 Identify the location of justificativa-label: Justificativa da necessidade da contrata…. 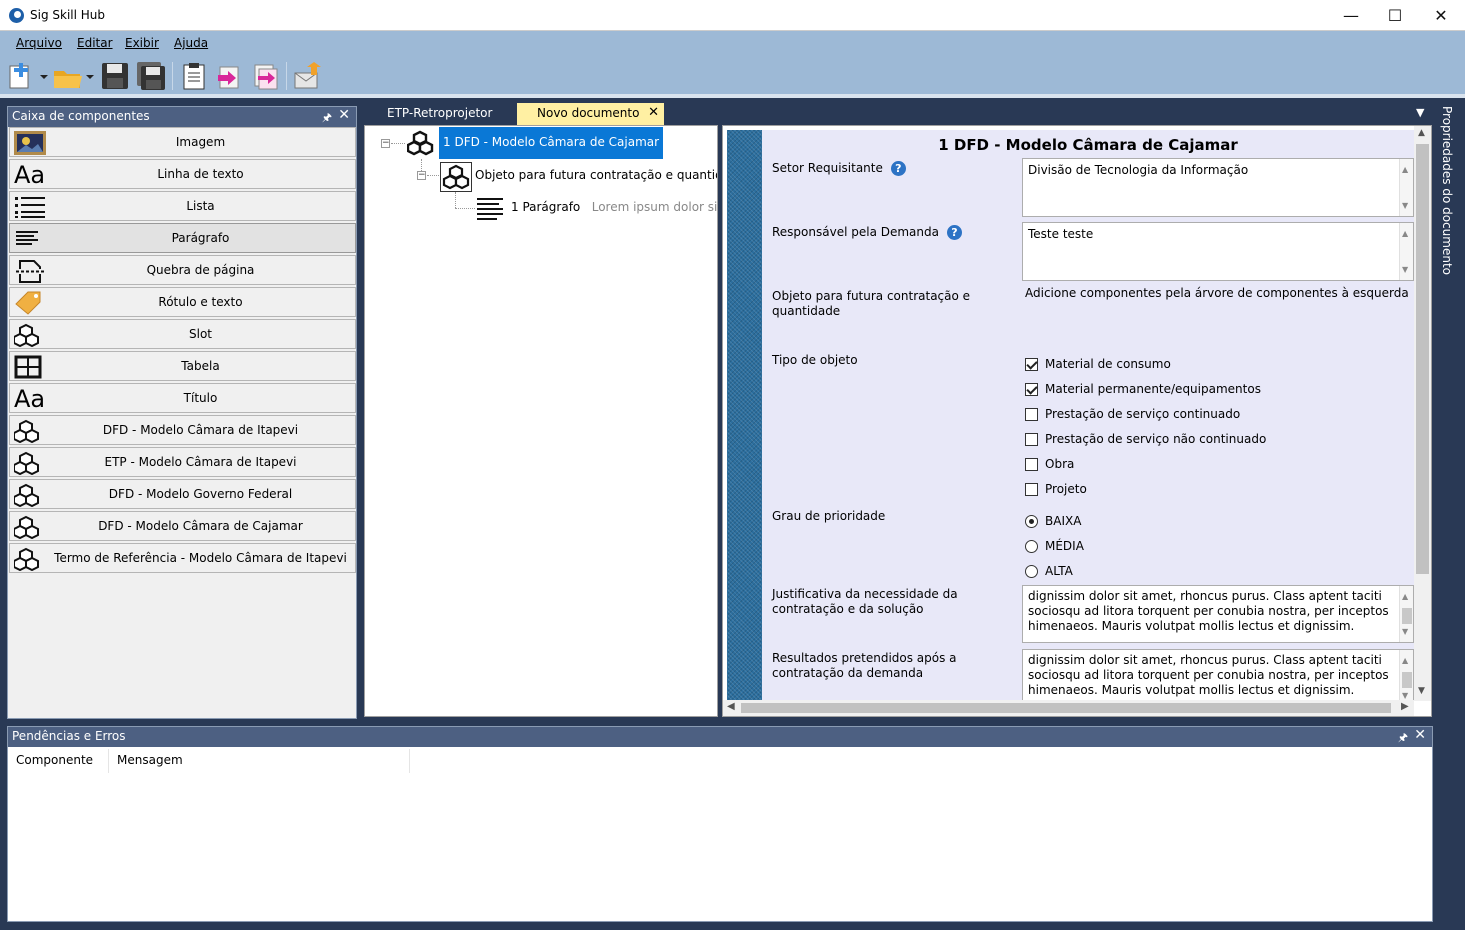
(865, 601).